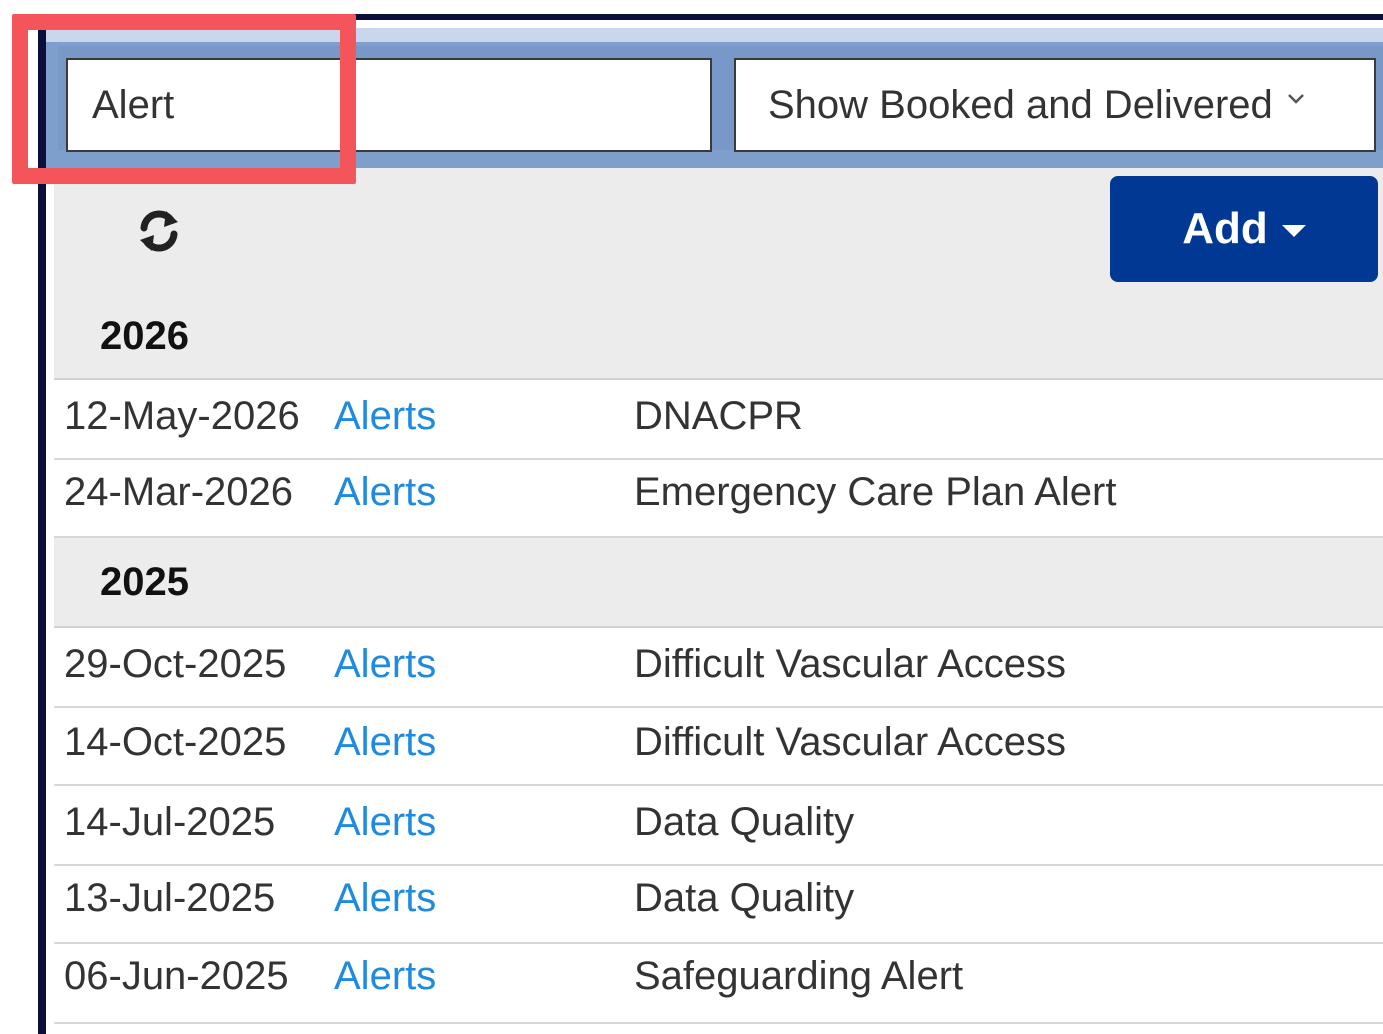 This screenshot has height=1034, width=1383. Describe the element at coordinates (175, 664) in the screenshot. I see `row-date: 29-Oct-2025` at that location.